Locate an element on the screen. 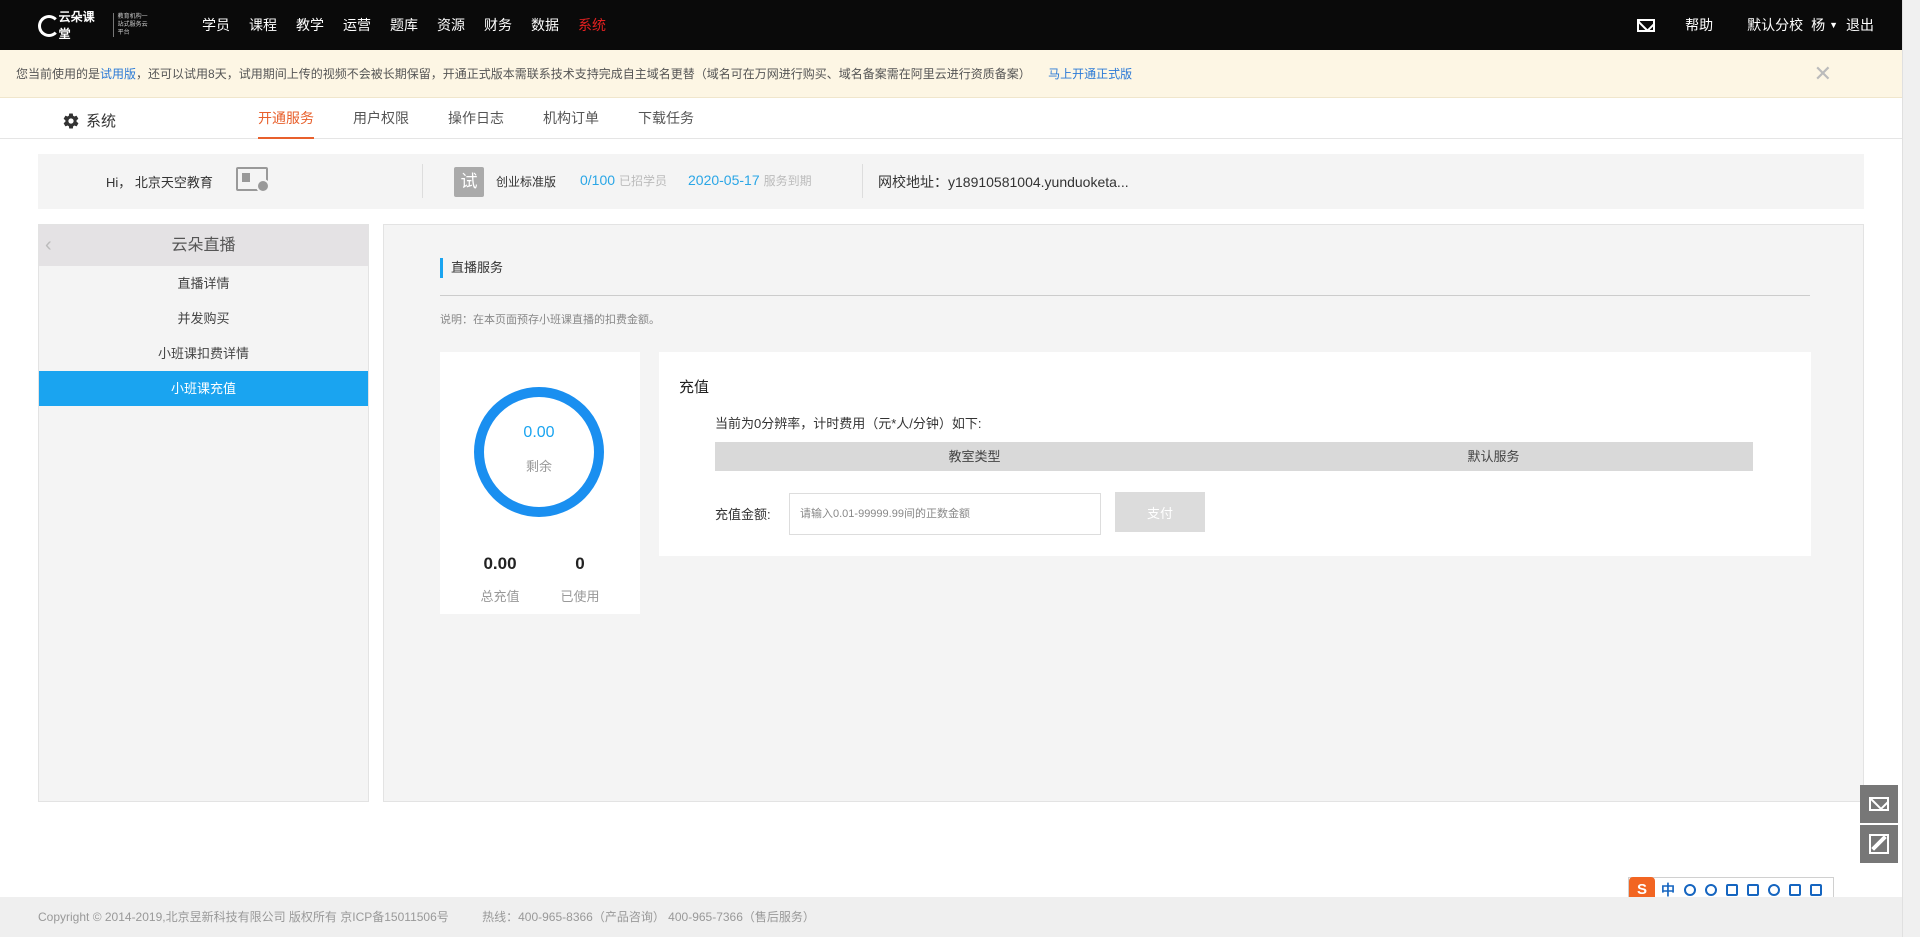 Image resolution: width=1920 pixels, height=937 pixels. tab-operation-log: 操作日志 is located at coordinates (476, 119).